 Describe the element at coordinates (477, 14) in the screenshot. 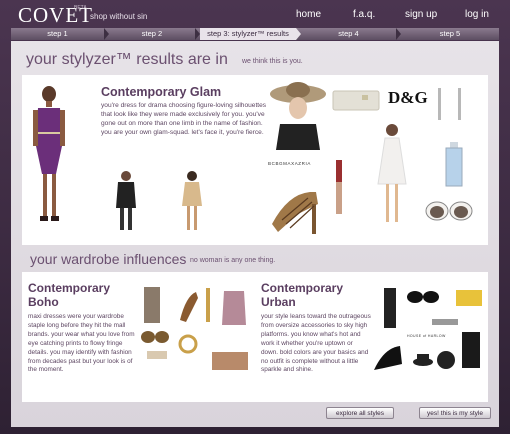

I see `nav-login: log in` at that location.